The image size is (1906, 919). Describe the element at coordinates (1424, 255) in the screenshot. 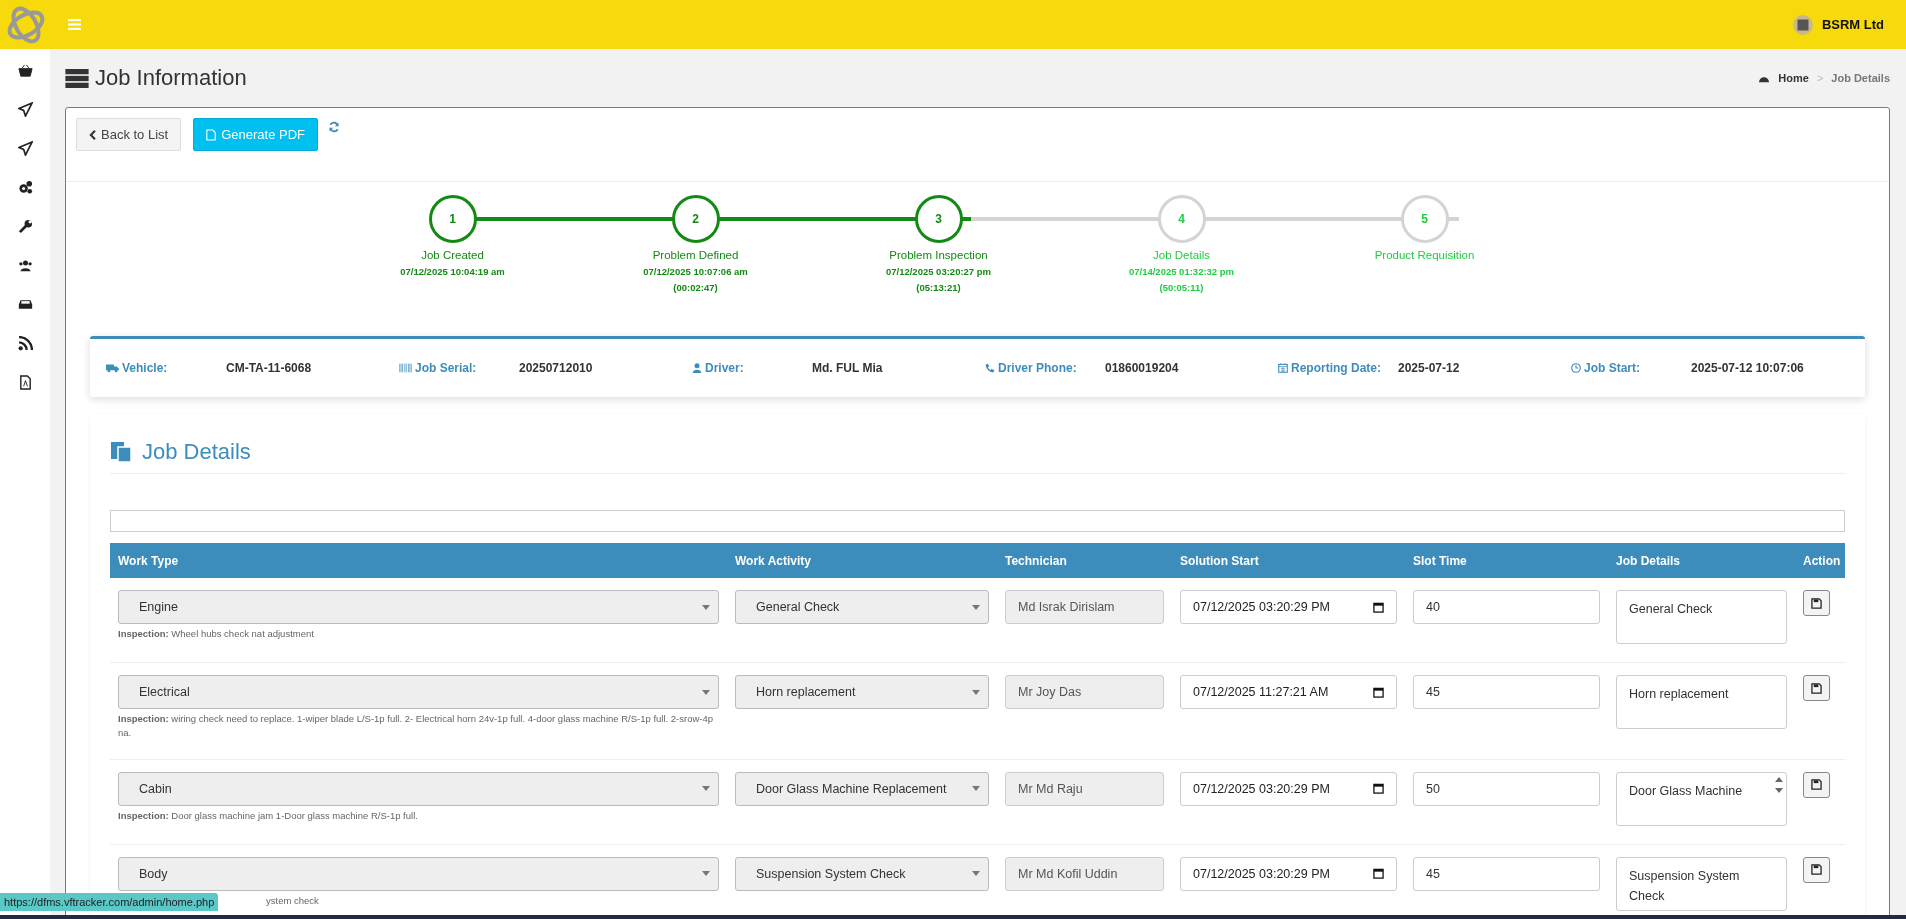

I see `step-label: Product Requisition` at that location.